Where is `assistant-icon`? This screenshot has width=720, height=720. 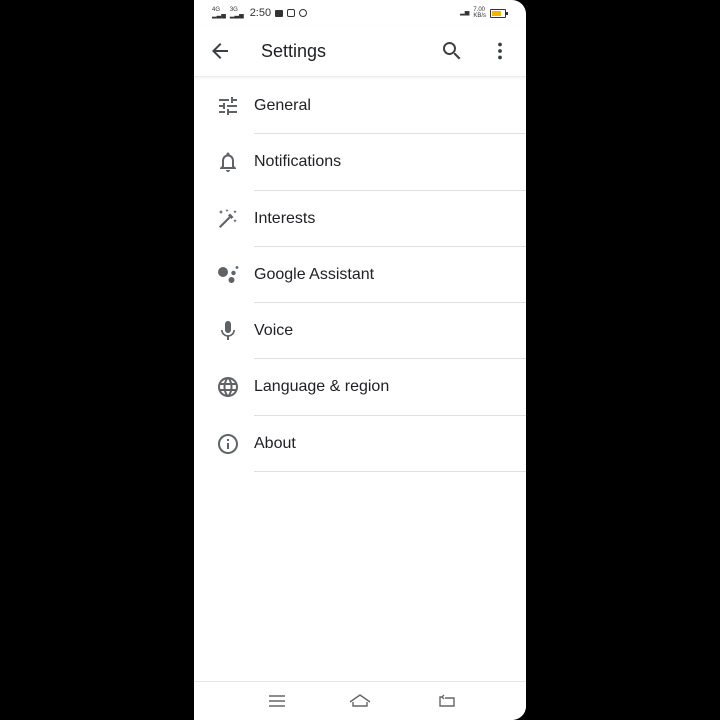
assistant-icon is located at coordinates (228, 274).